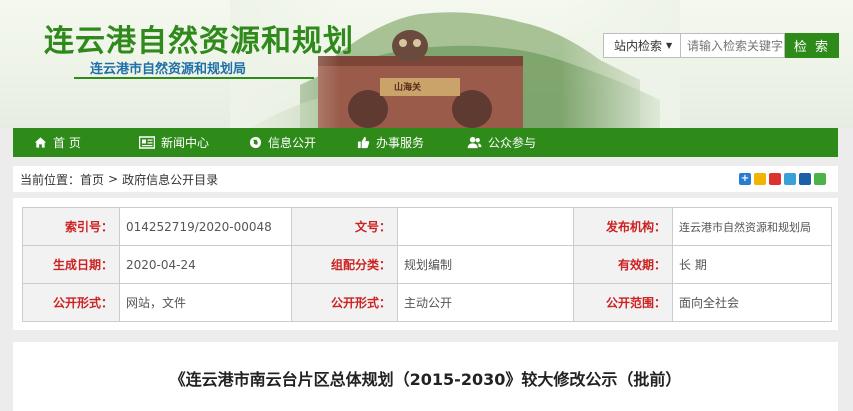  I want to click on nav-item-home: 首 页, so click(86, 142).